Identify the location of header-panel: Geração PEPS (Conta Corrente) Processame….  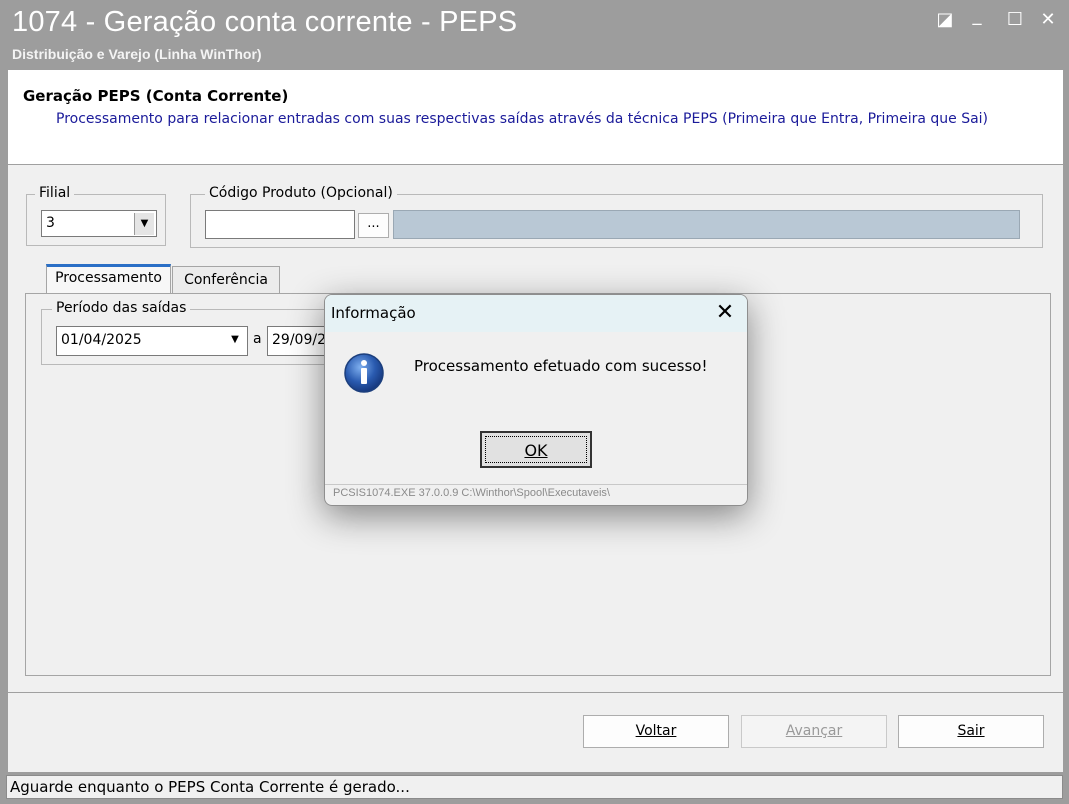
(535, 117).